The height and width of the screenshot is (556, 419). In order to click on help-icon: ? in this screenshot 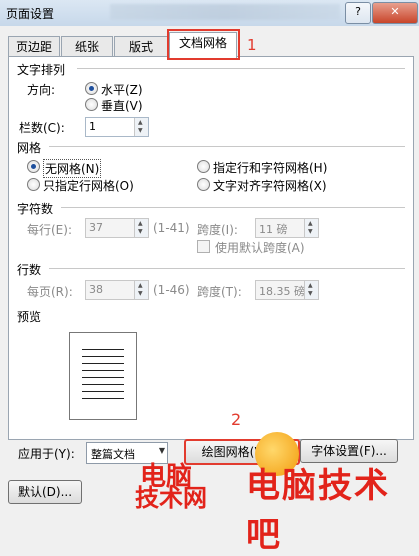, I will do `click(358, 11)`.